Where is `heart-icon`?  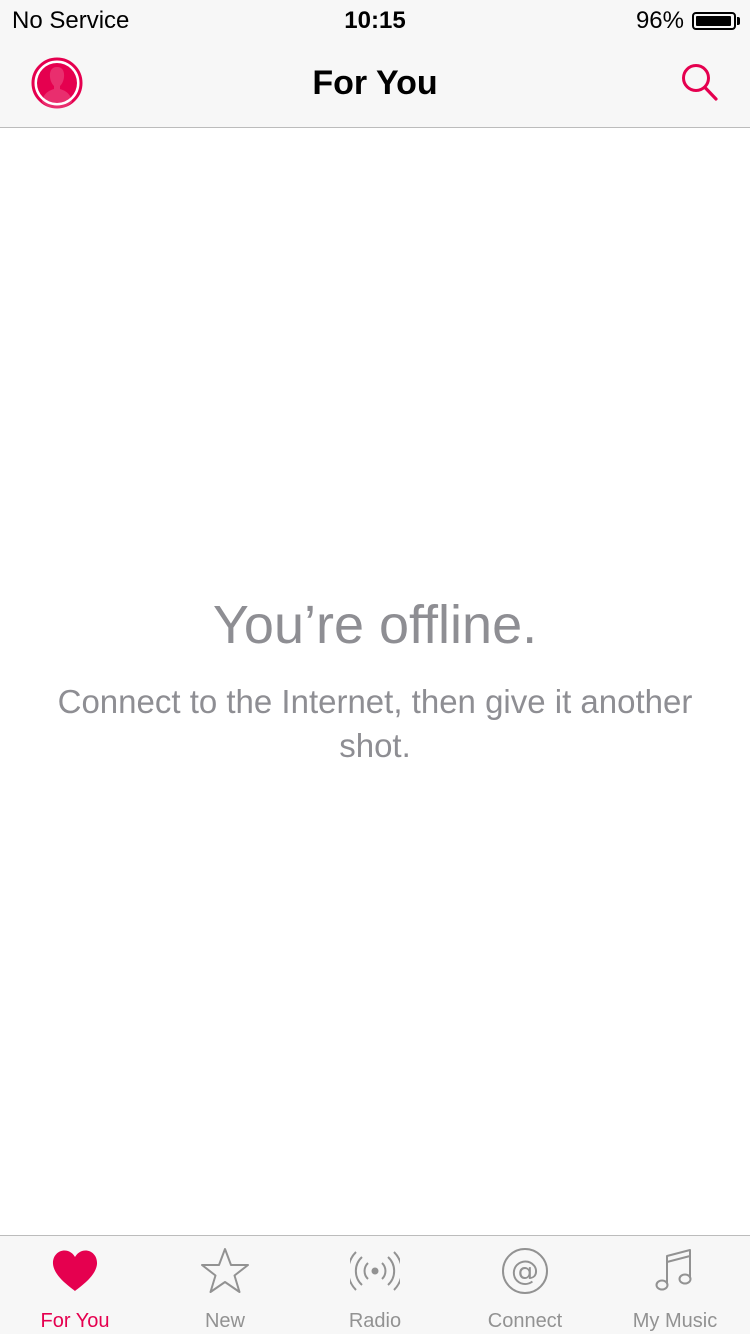
heart-icon is located at coordinates (75, 1270).